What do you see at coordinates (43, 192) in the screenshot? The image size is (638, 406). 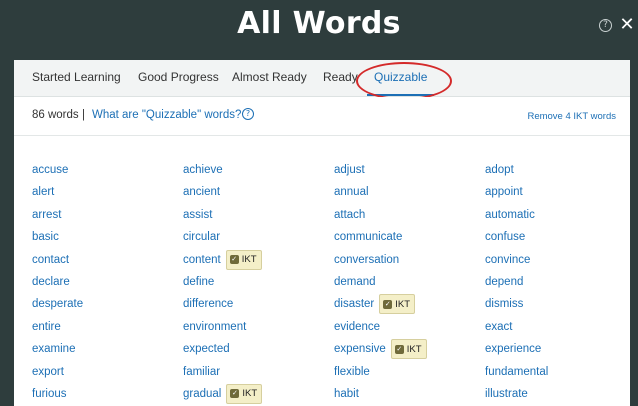 I see `word-link: alert` at bounding box center [43, 192].